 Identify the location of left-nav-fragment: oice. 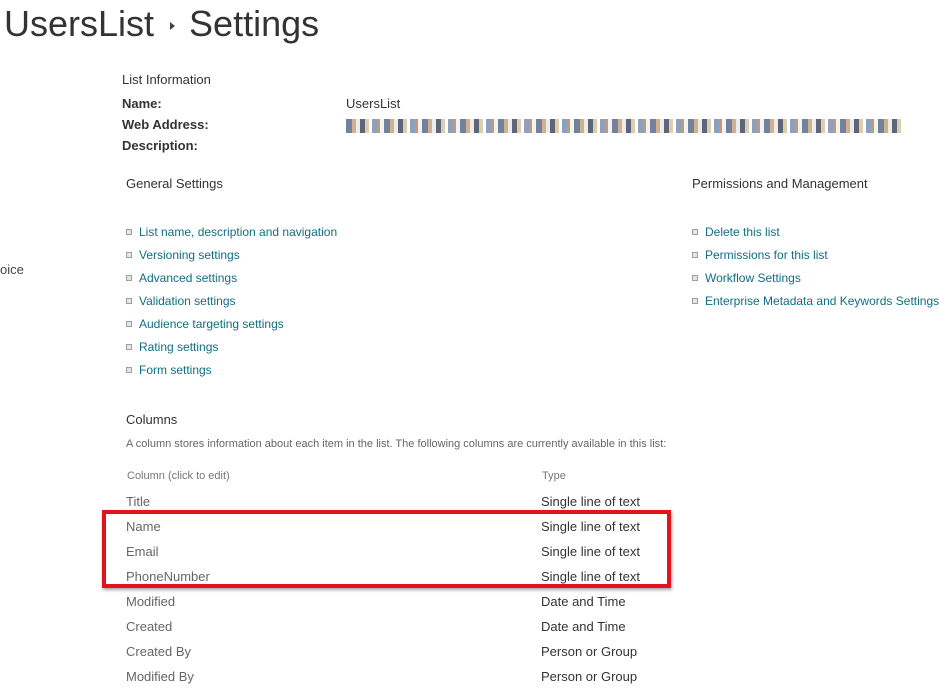
(12, 269).